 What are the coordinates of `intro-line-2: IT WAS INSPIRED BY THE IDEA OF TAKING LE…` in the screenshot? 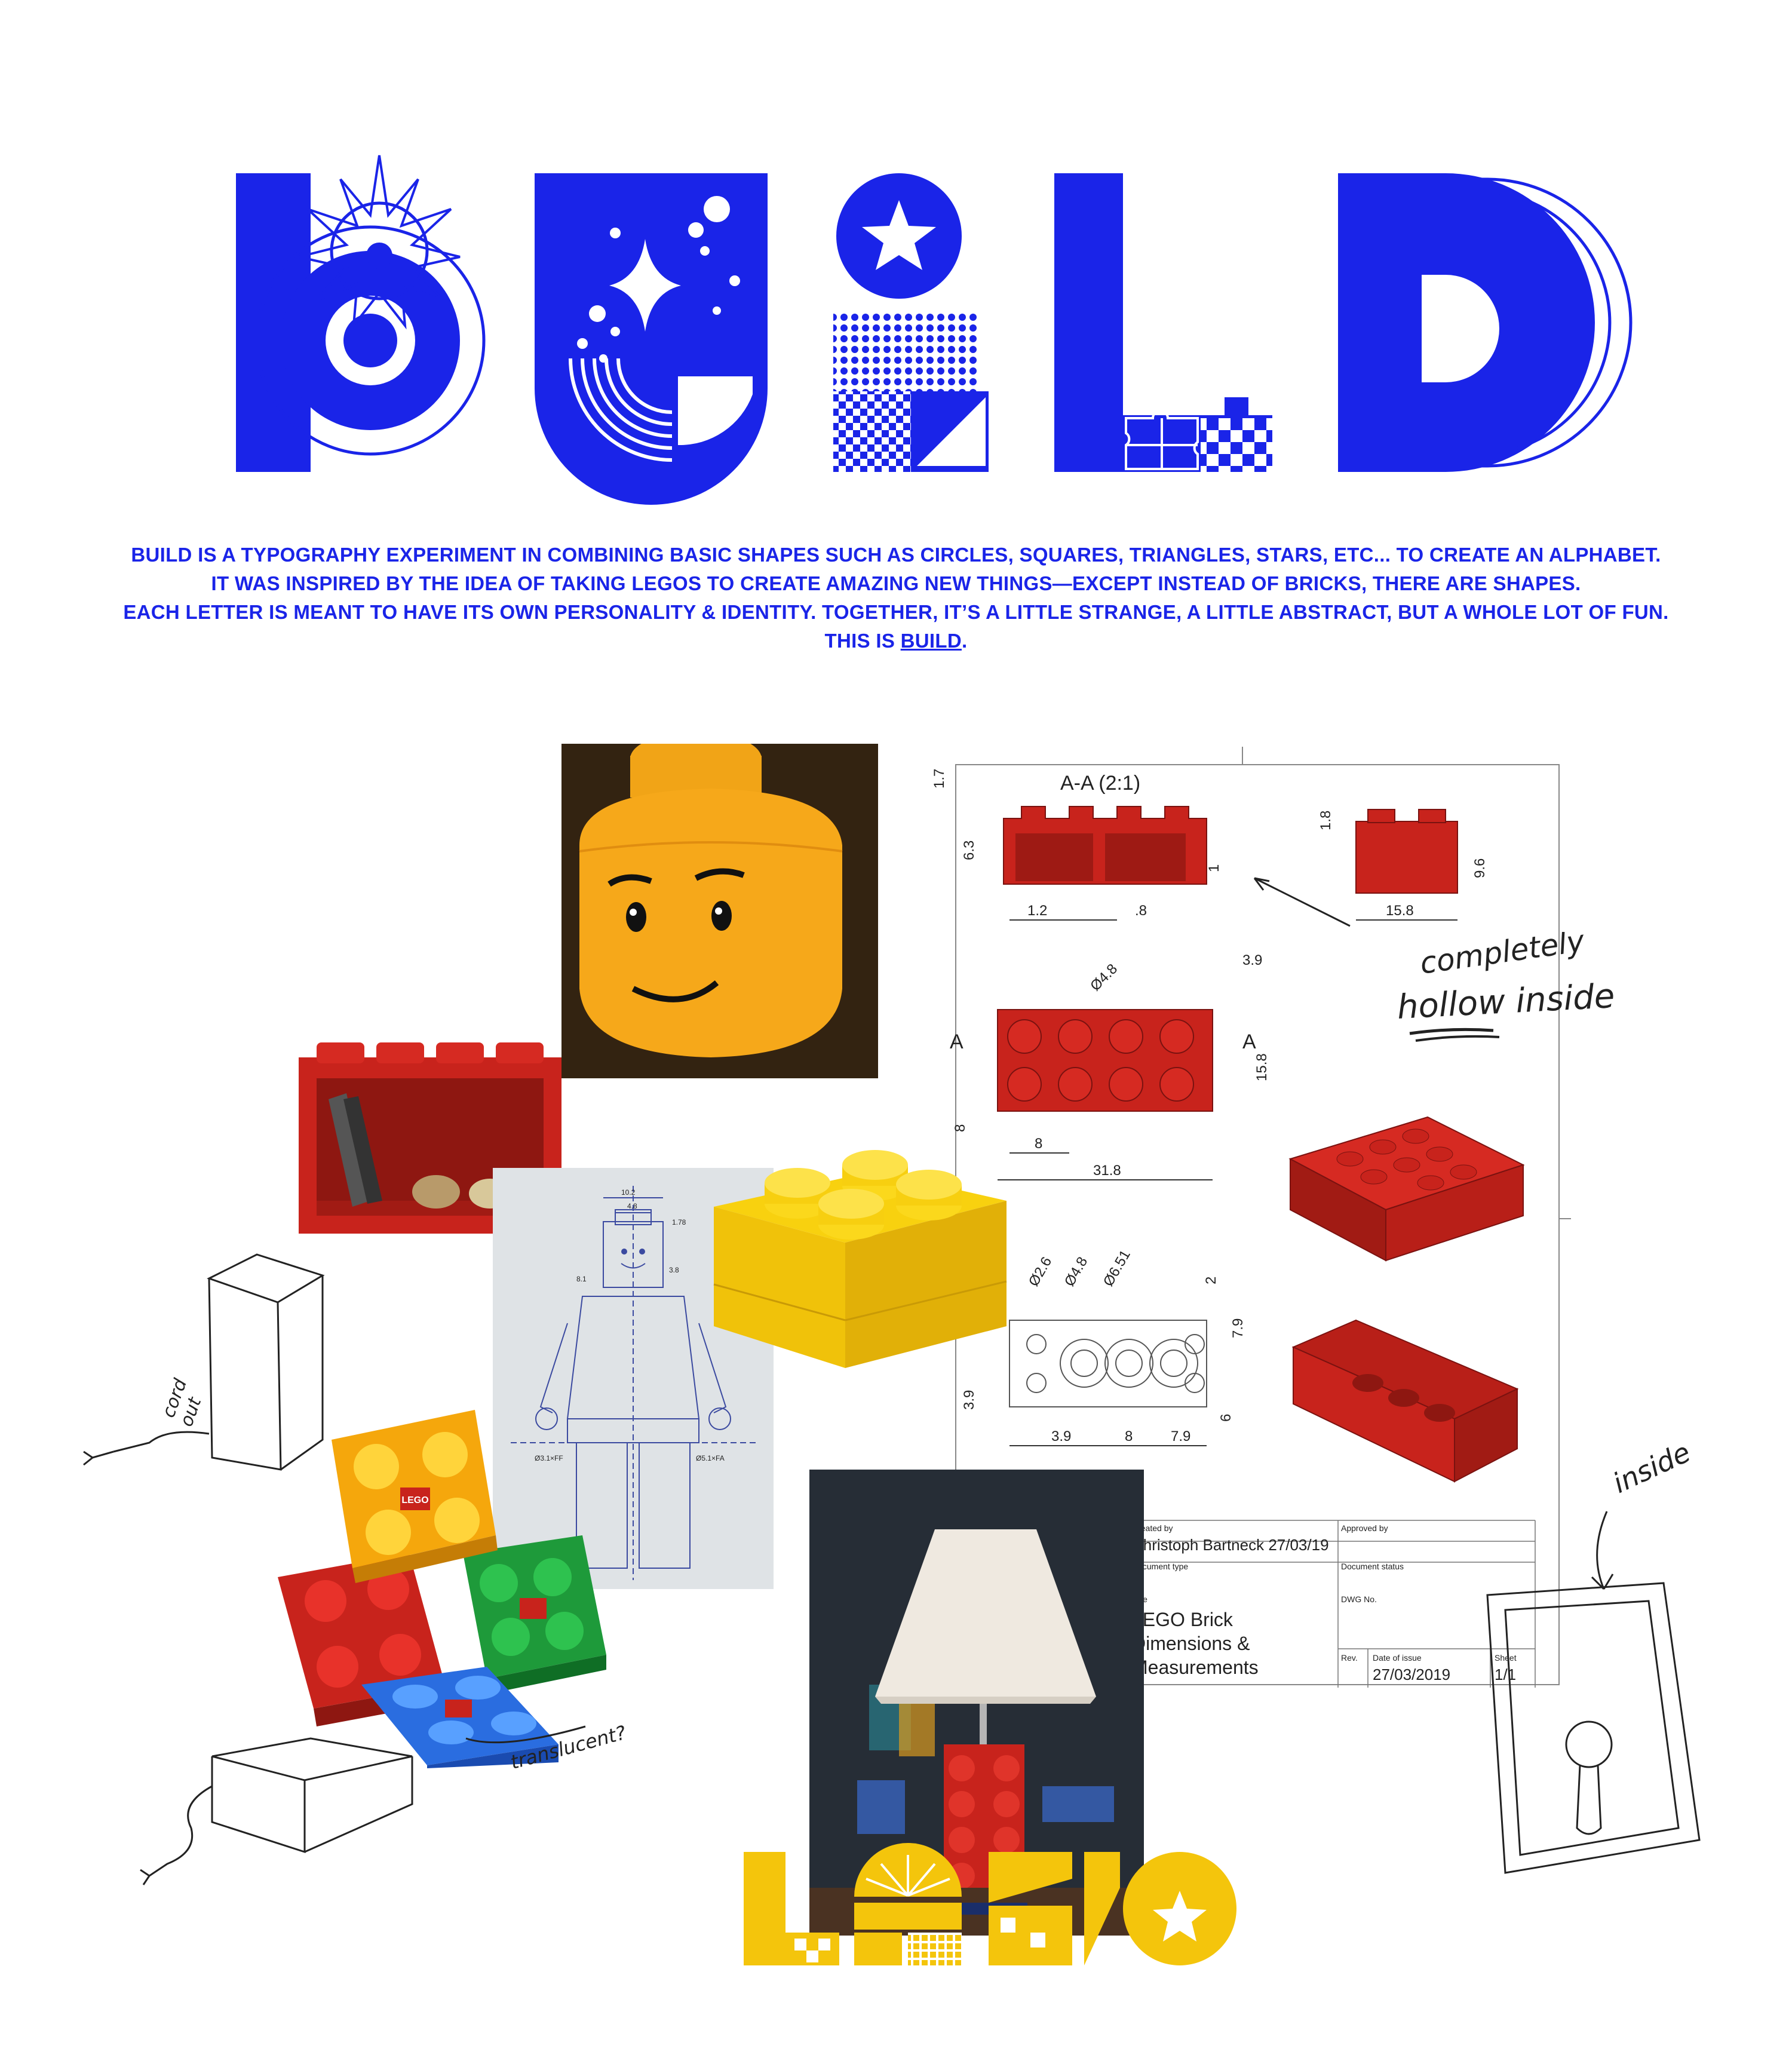 It's located at (896, 583).